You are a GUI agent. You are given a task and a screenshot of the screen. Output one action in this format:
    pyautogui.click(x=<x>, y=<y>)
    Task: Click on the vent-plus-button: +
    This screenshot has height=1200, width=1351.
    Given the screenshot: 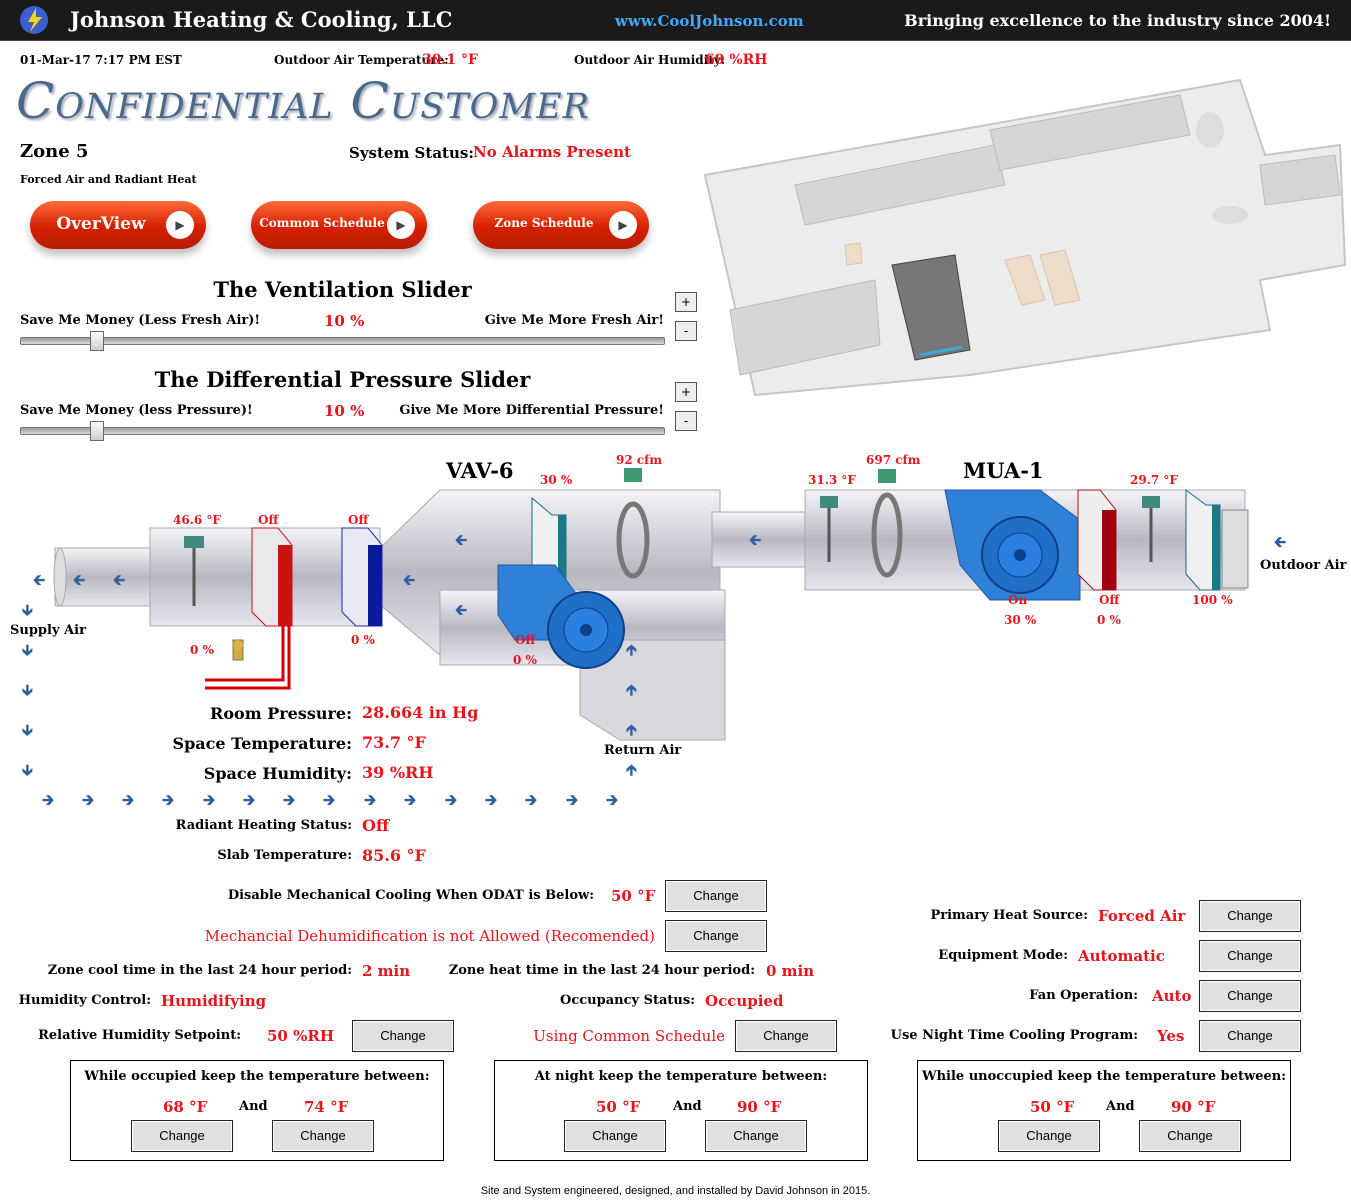 What is the action you would take?
    pyautogui.click(x=686, y=302)
    